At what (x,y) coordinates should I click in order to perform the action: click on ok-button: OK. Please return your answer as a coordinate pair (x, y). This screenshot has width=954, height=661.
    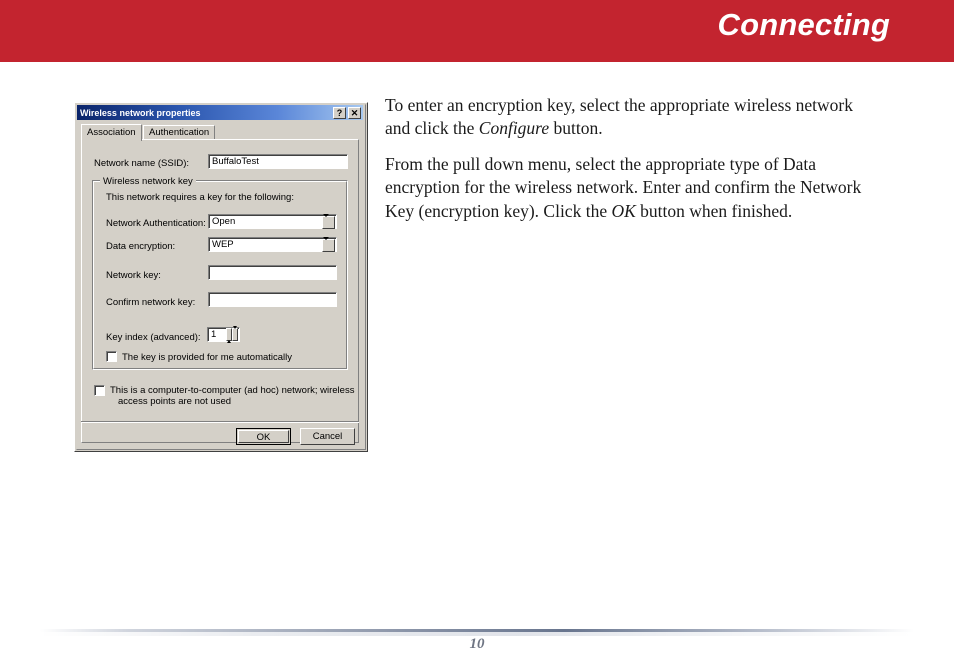
    Looking at the image, I should click on (263, 436).